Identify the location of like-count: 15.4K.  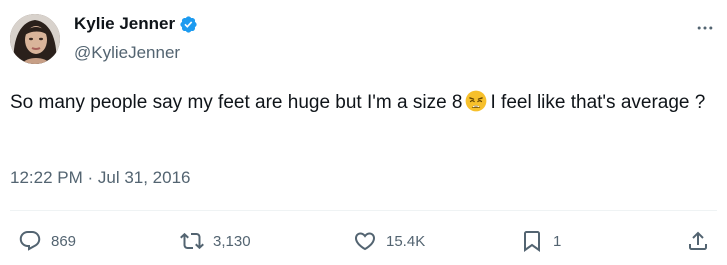
(406, 241).